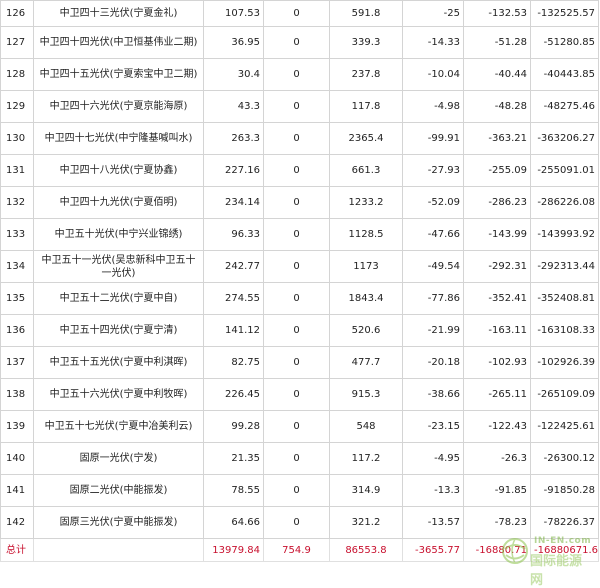 The height and width of the screenshot is (588, 600). What do you see at coordinates (17, 459) in the screenshot?
I see `row-id: 140` at bounding box center [17, 459].